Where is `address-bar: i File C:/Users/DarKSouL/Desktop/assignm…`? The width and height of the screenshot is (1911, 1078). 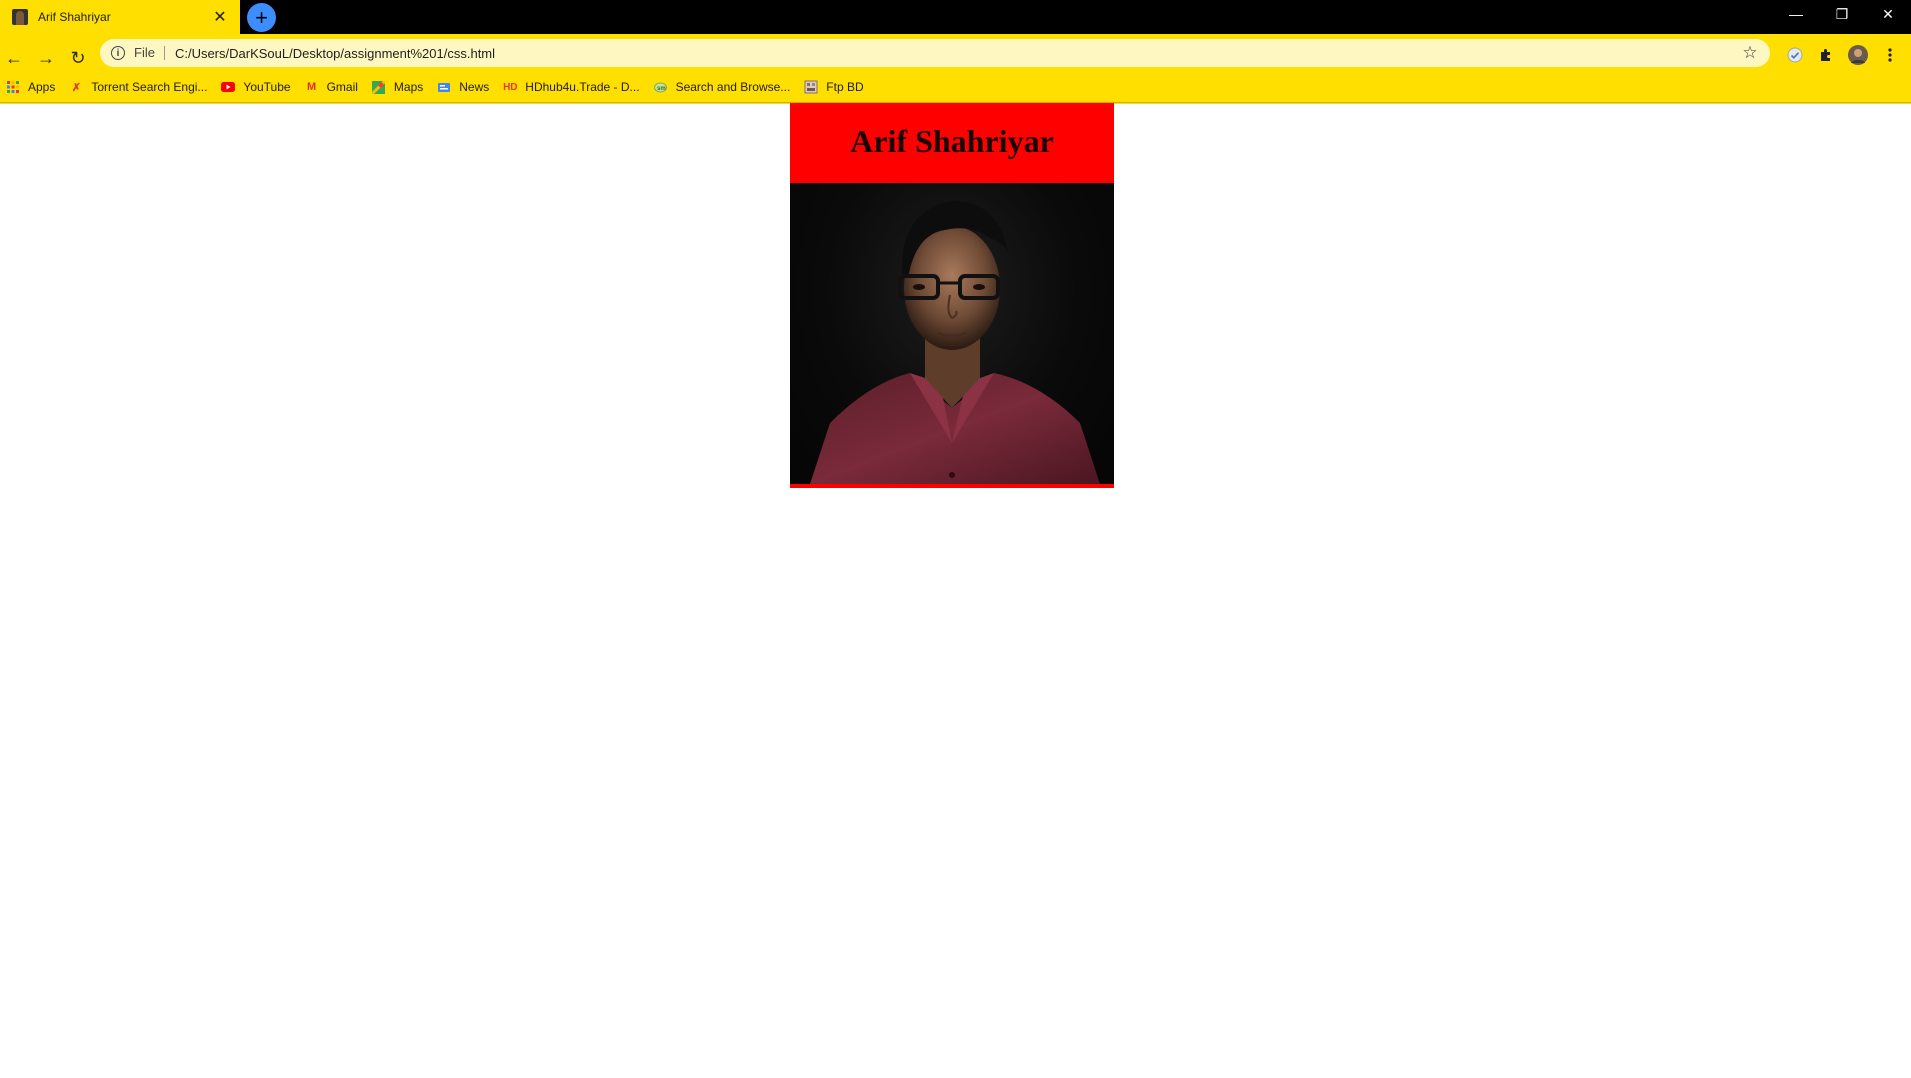 address-bar: i File C:/Users/DarKSouL/Desktop/assignm… is located at coordinates (935, 53).